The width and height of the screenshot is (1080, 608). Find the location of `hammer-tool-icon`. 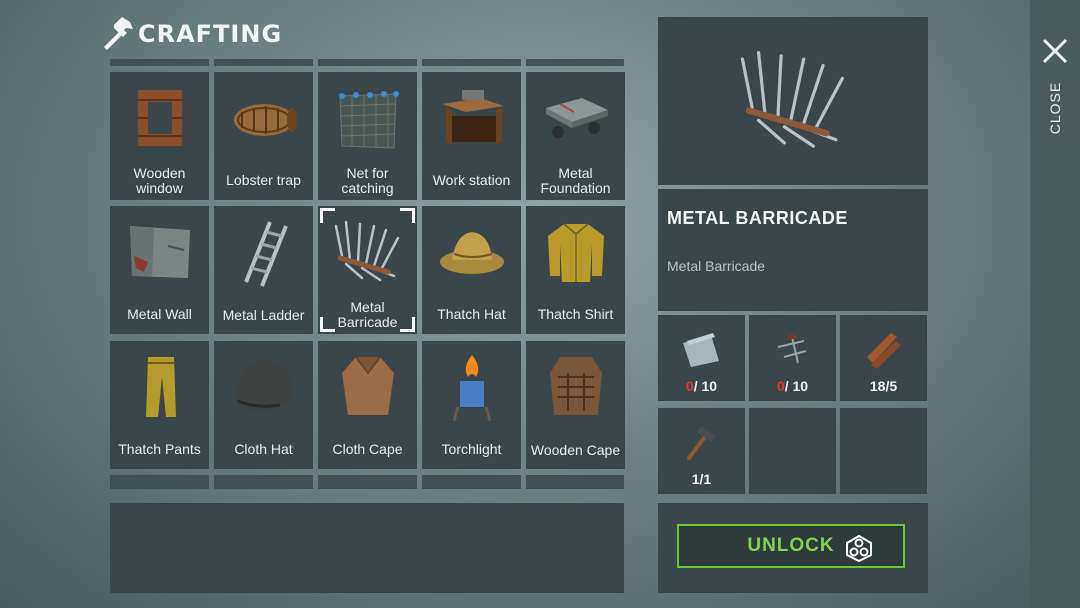

hammer-tool-icon is located at coordinates (701, 443).